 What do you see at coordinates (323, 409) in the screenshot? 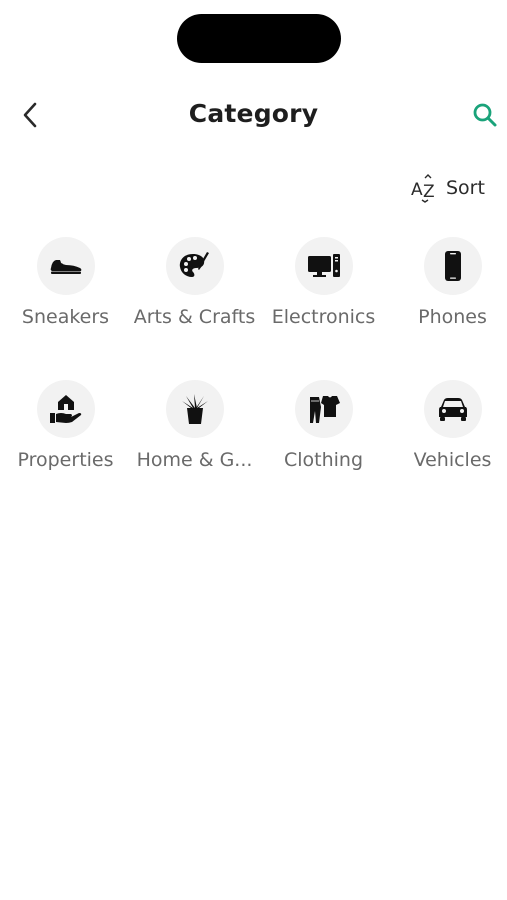
I see `clothing-icon` at bounding box center [323, 409].